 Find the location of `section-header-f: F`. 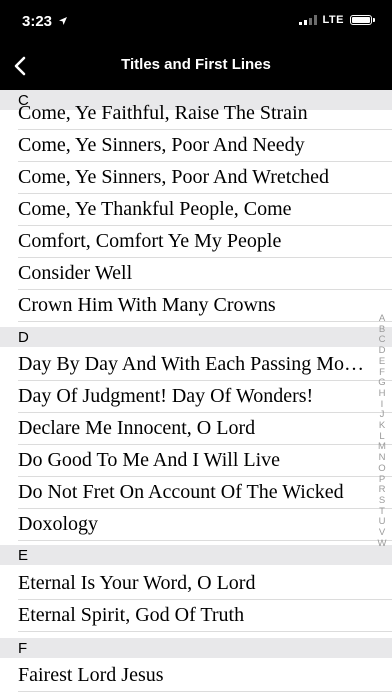

section-header-f: F is located at coordinates (196, 648).